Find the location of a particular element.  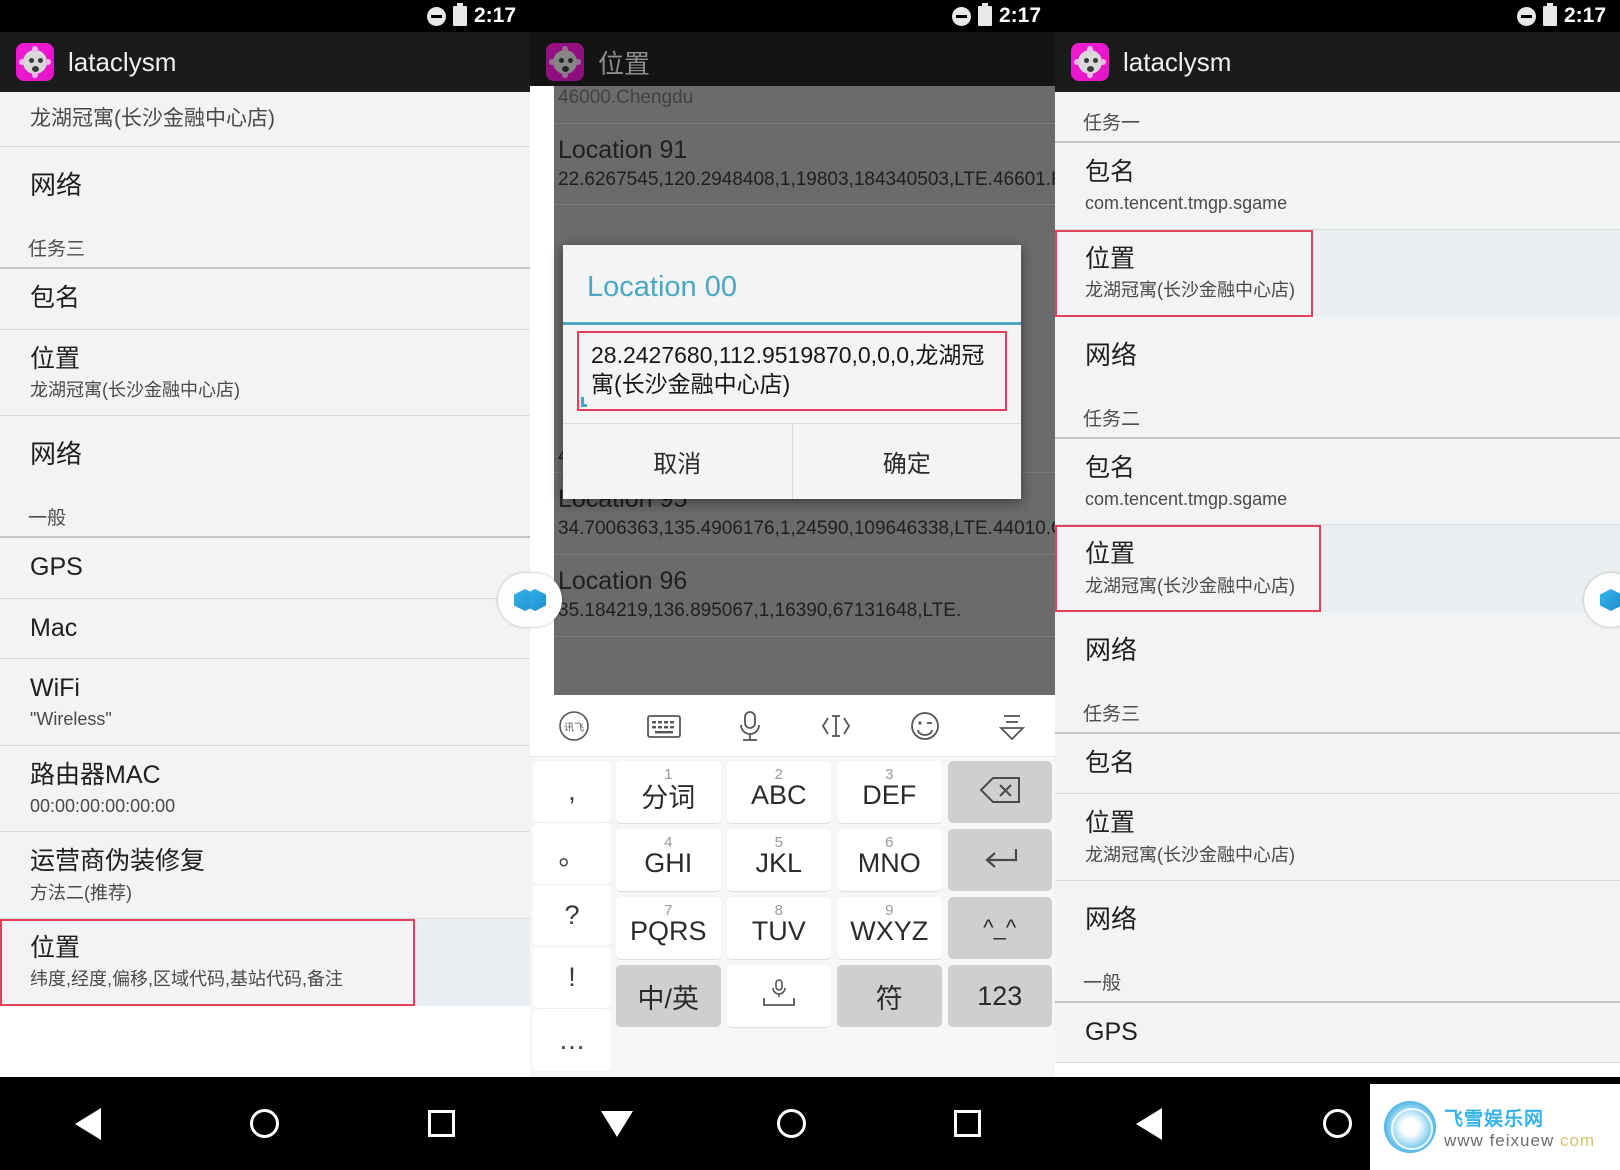

list-item-title: 路由器MAC is located at coordinates (95, 774).